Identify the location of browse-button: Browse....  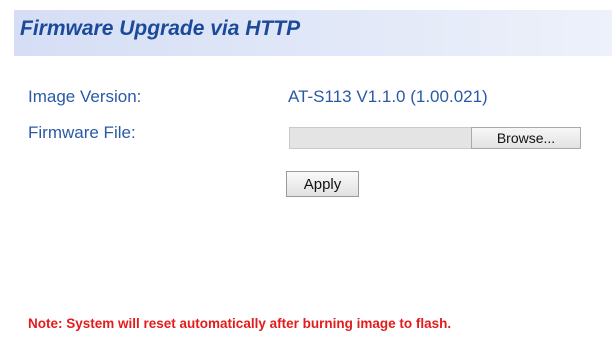
(526, 138).